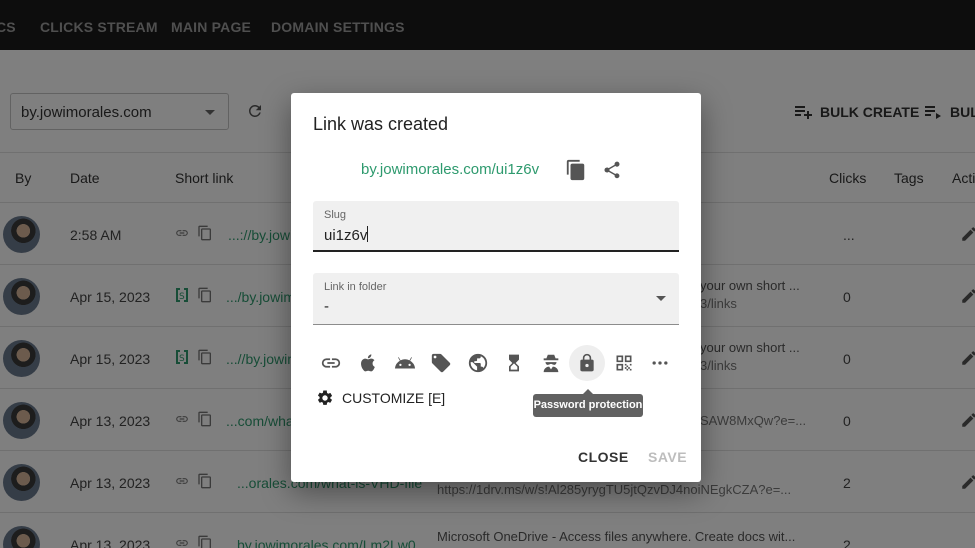  I want to click on link-icon, so click(331, 363).